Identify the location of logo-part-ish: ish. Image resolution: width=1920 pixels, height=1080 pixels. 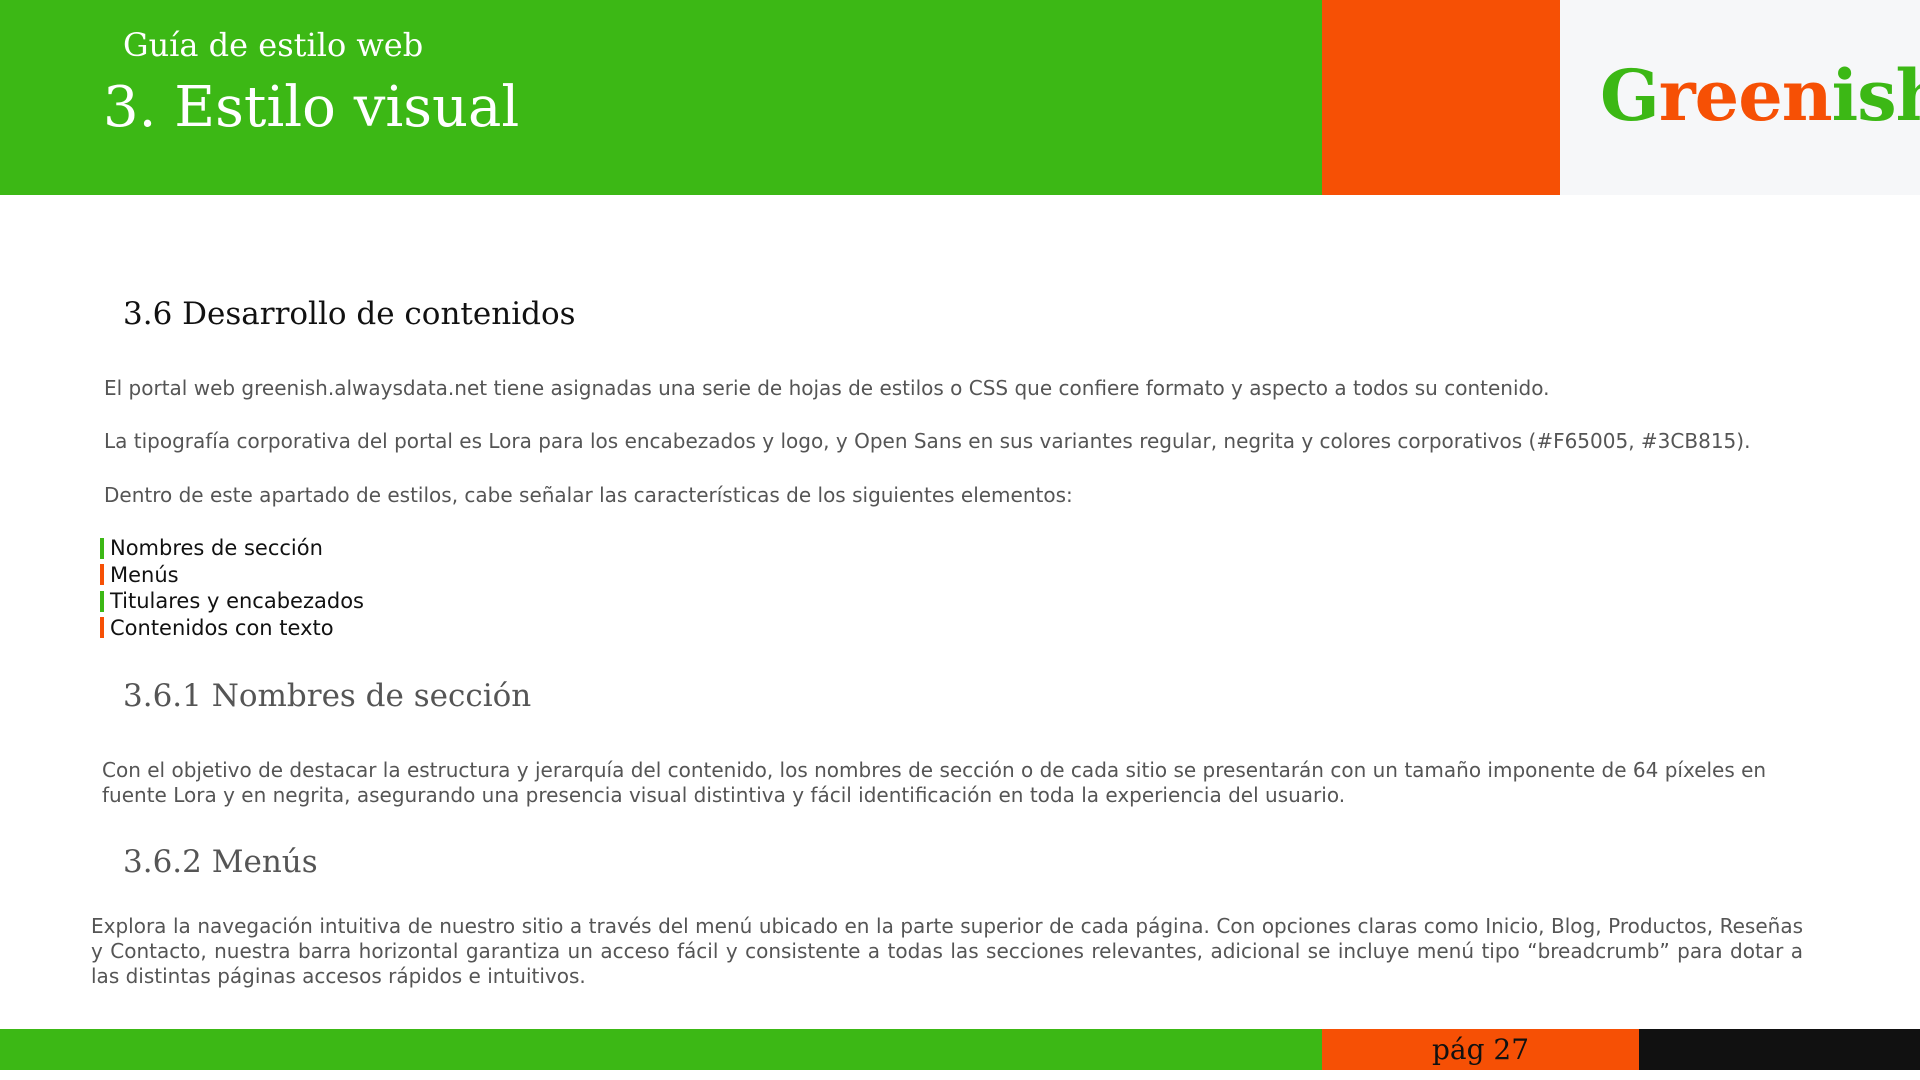
(1875, 95).